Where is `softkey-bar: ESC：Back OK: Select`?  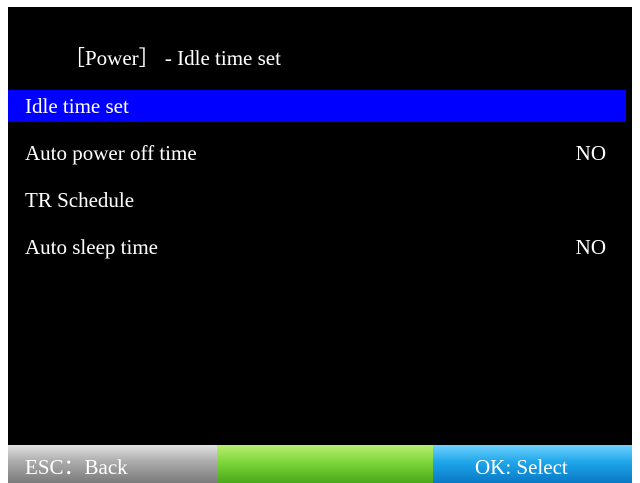
softkey-bar: ESC：Back OK: Select is located at coordinates (320, 464).